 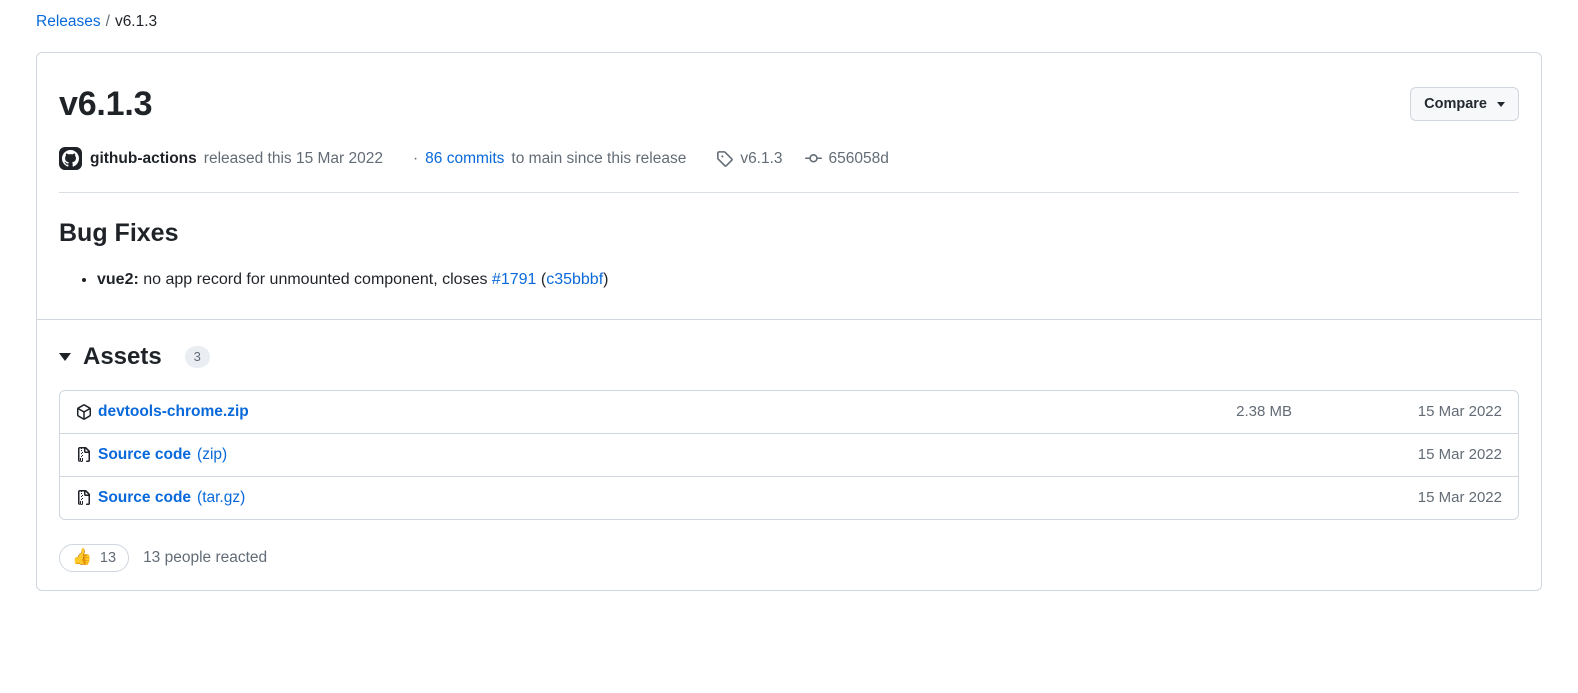 I want to click on assets-title: Assets, so click(x=122, y=356).